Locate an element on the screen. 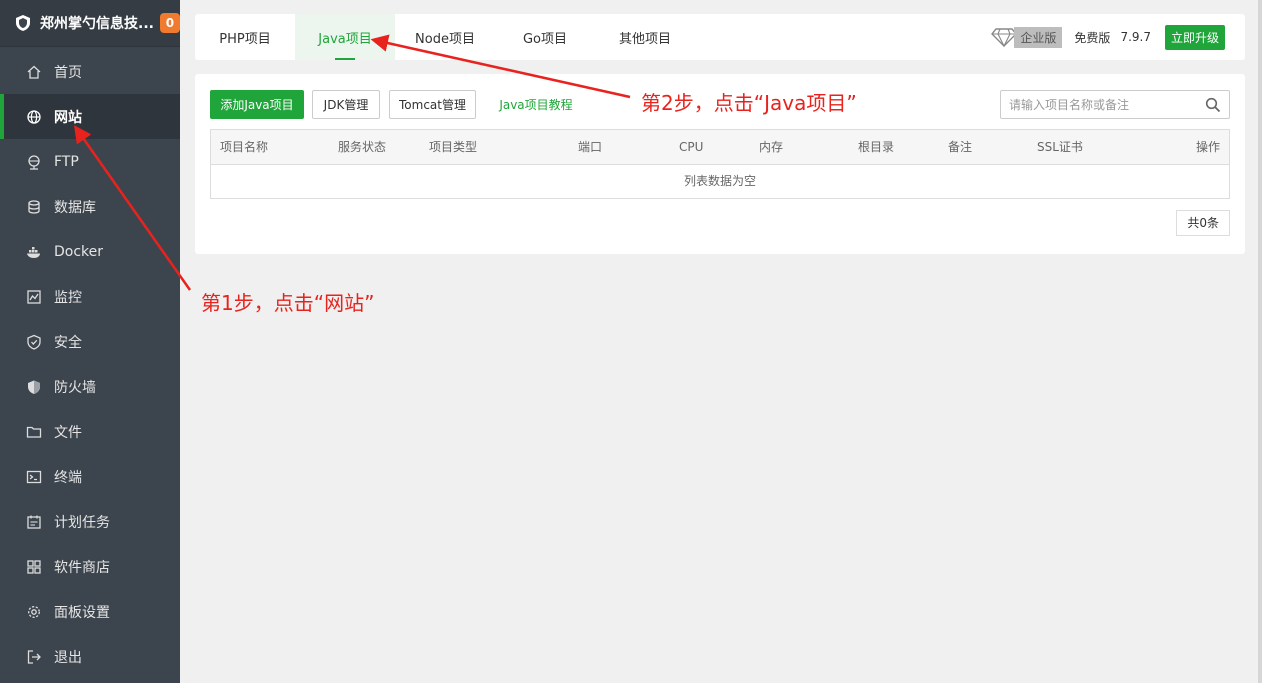 This screenshot has width=1262, height=683. sidebar-item-store: 软件商店 is located at coordinates (90, 566).